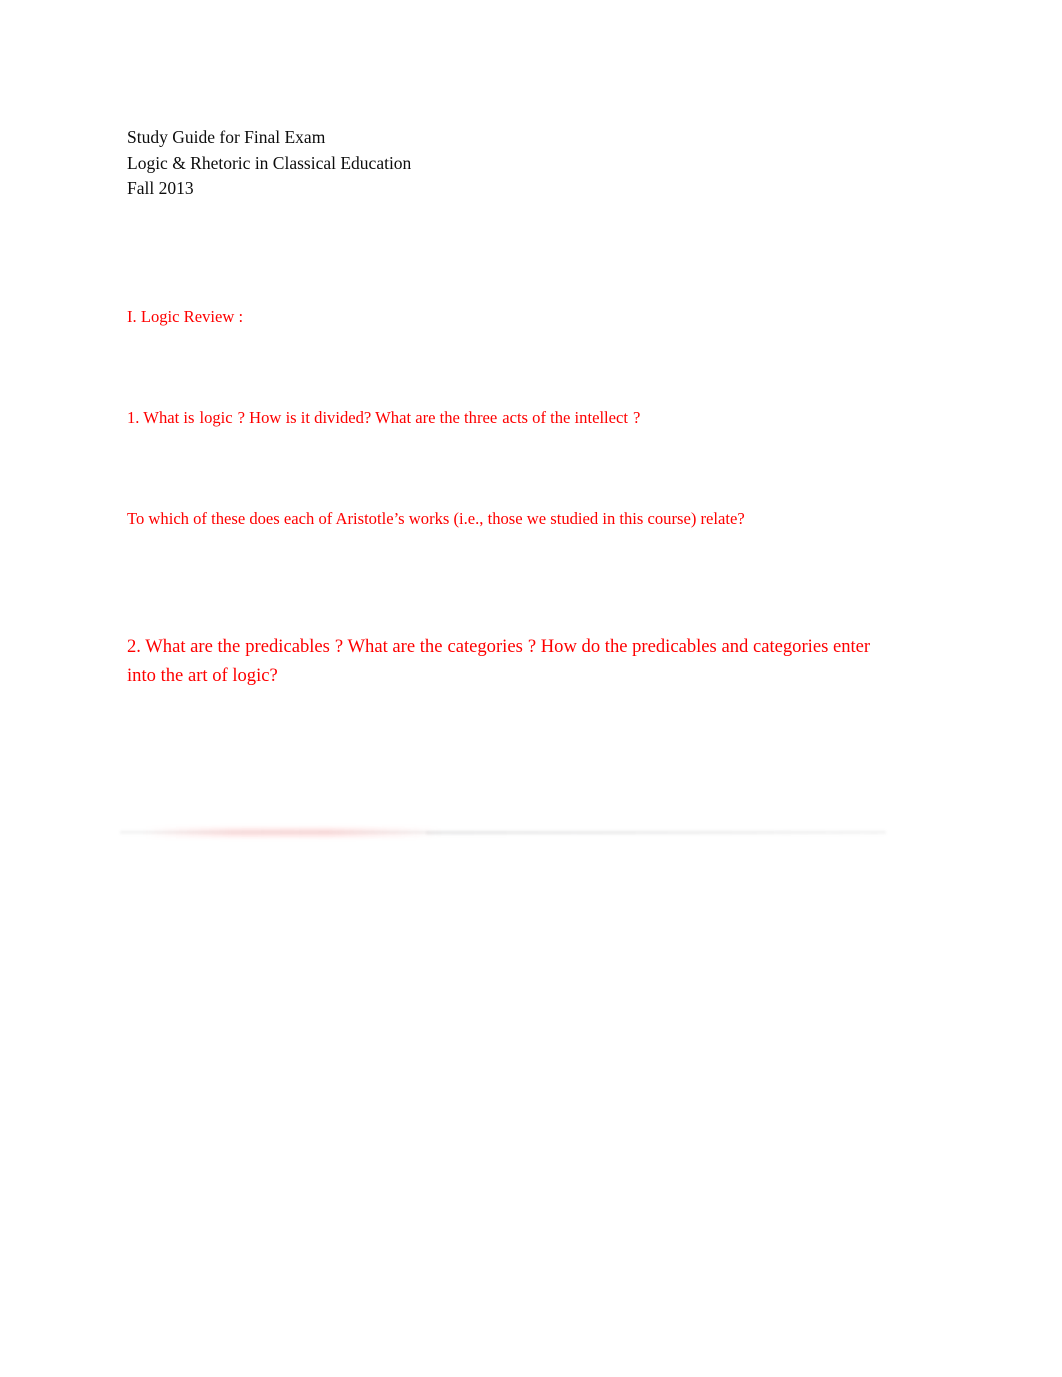 The image size is (1062, 1377). I want to click on page-title: Study Guide for Final Exam, so click(226, 137).